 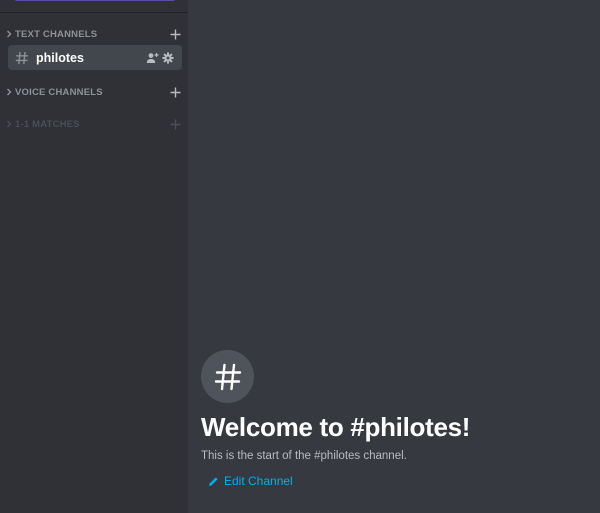 I want to click on gear-icon, so click(x=168, y=58).